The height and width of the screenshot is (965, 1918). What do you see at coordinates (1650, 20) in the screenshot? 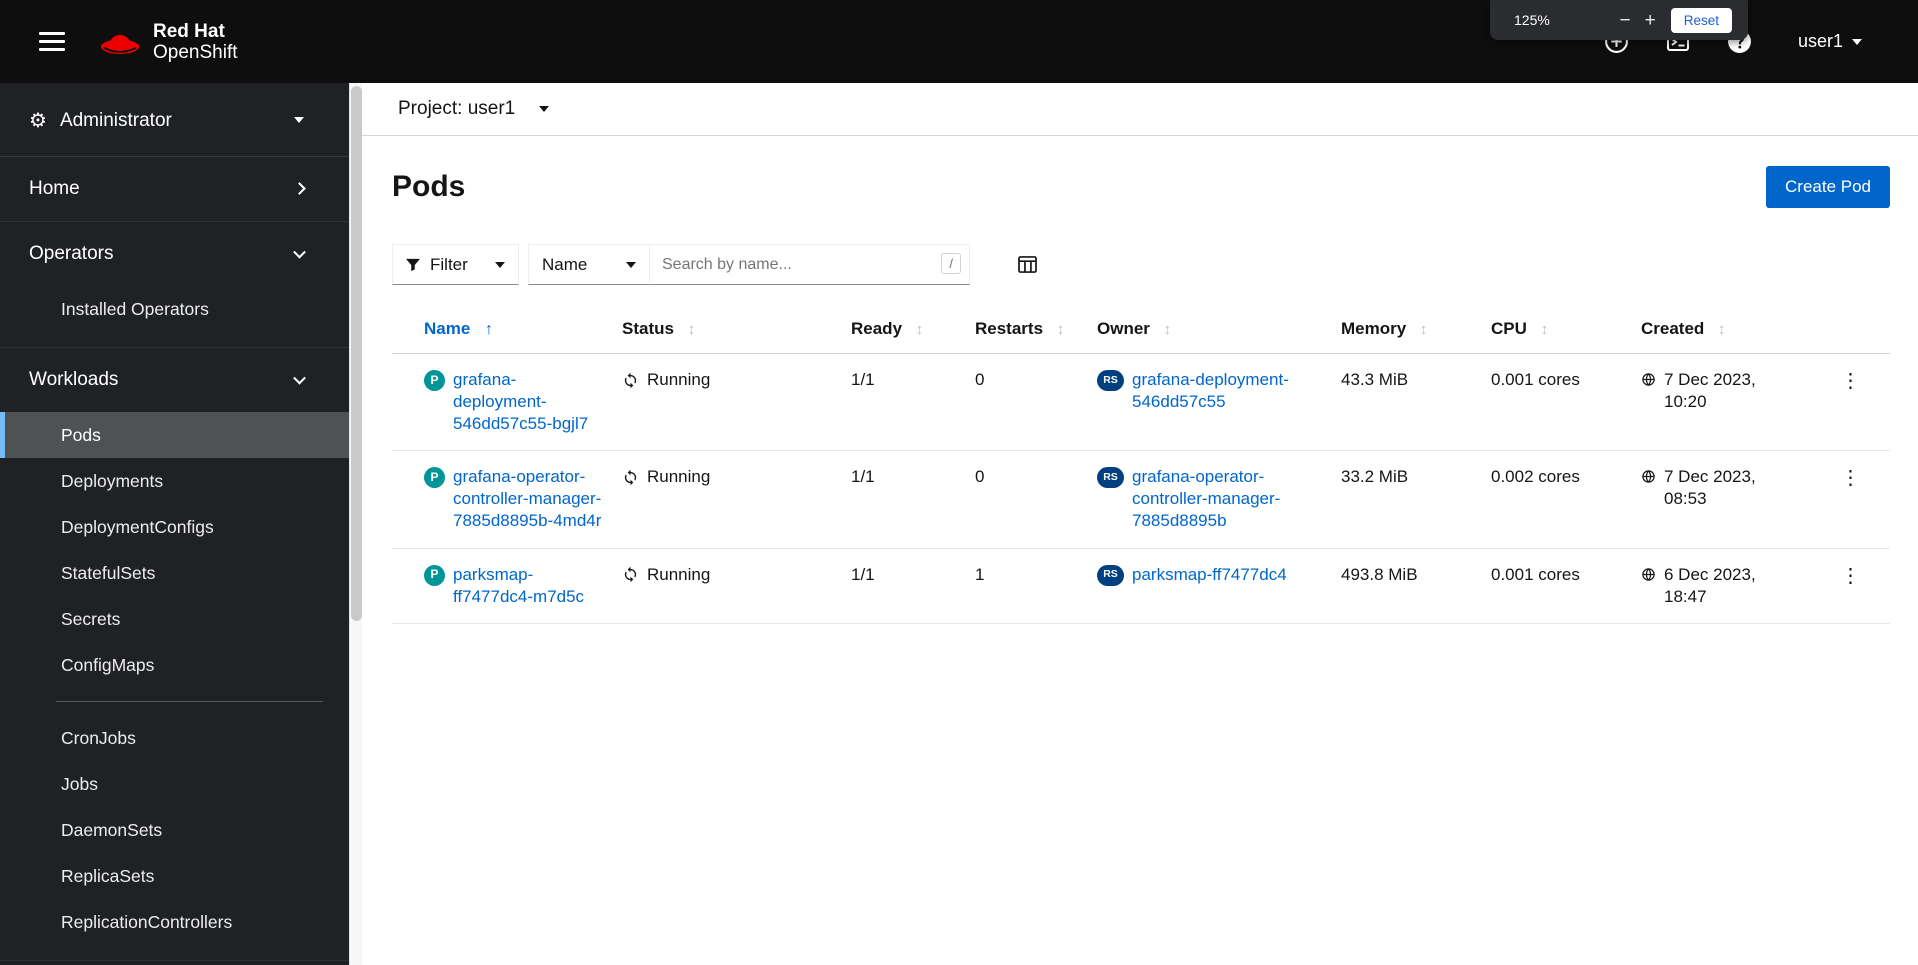
I see `zoom-in-button: +` at bounding box center [1650, 20].